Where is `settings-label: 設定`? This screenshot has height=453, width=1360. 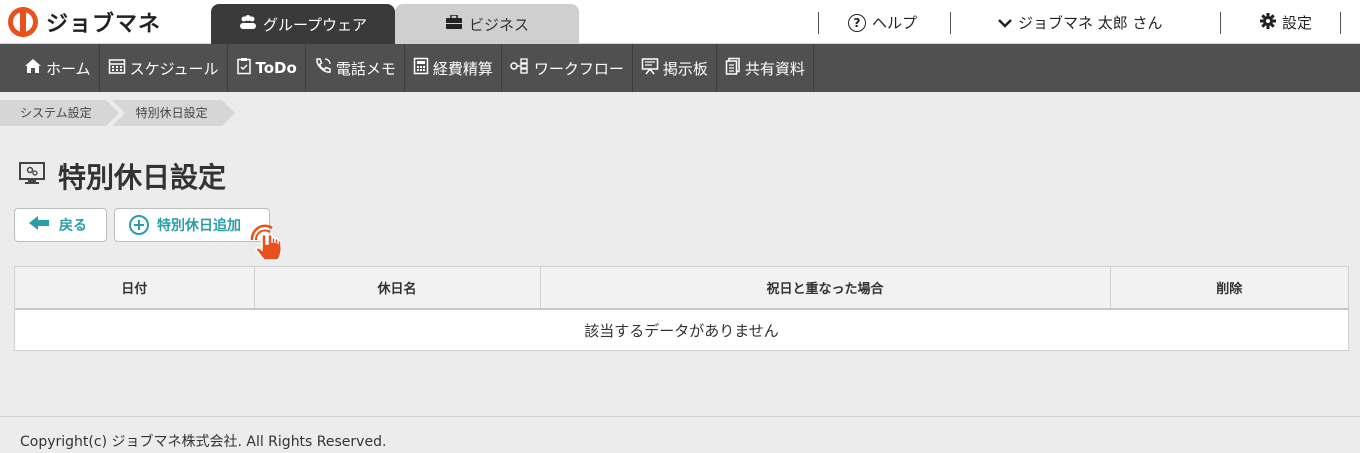 settings-label: 設定 is located at coordinates (1297, 23).